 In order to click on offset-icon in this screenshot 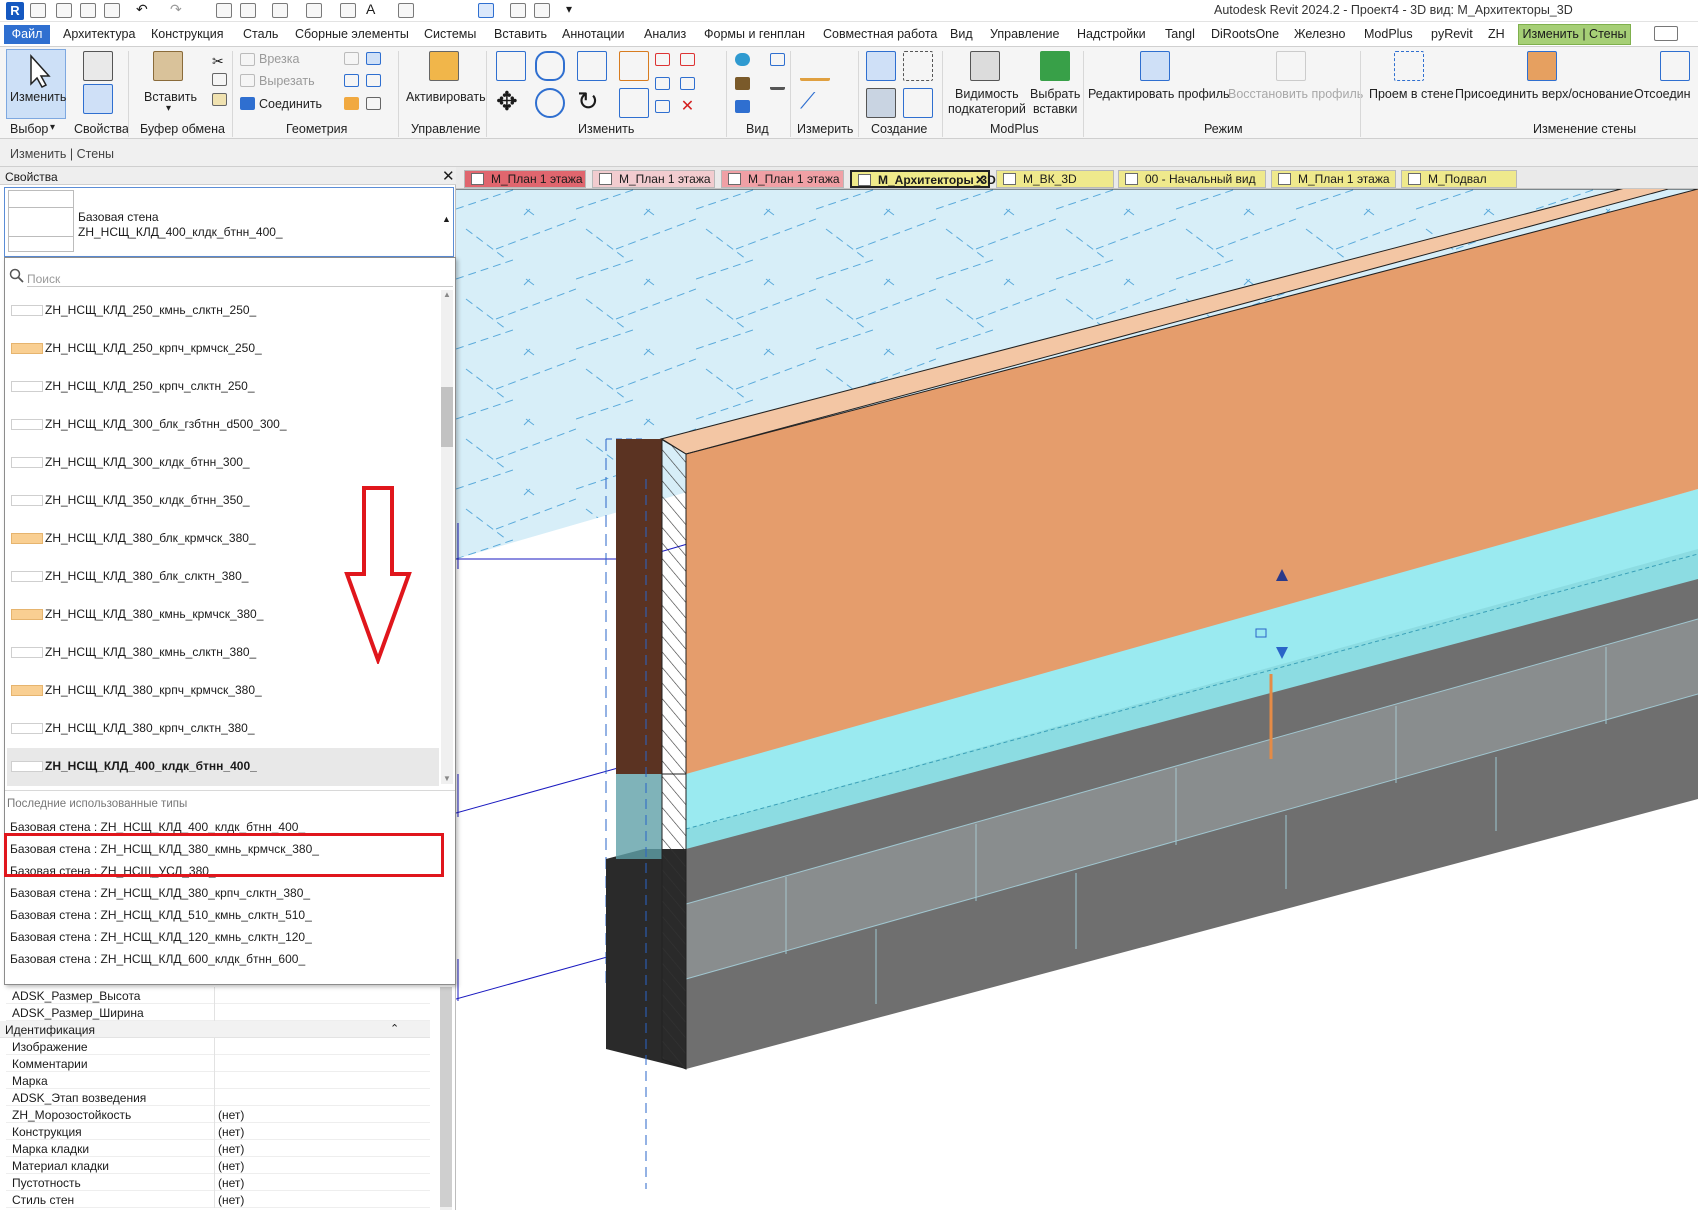, I will do `click(550, 66)`.